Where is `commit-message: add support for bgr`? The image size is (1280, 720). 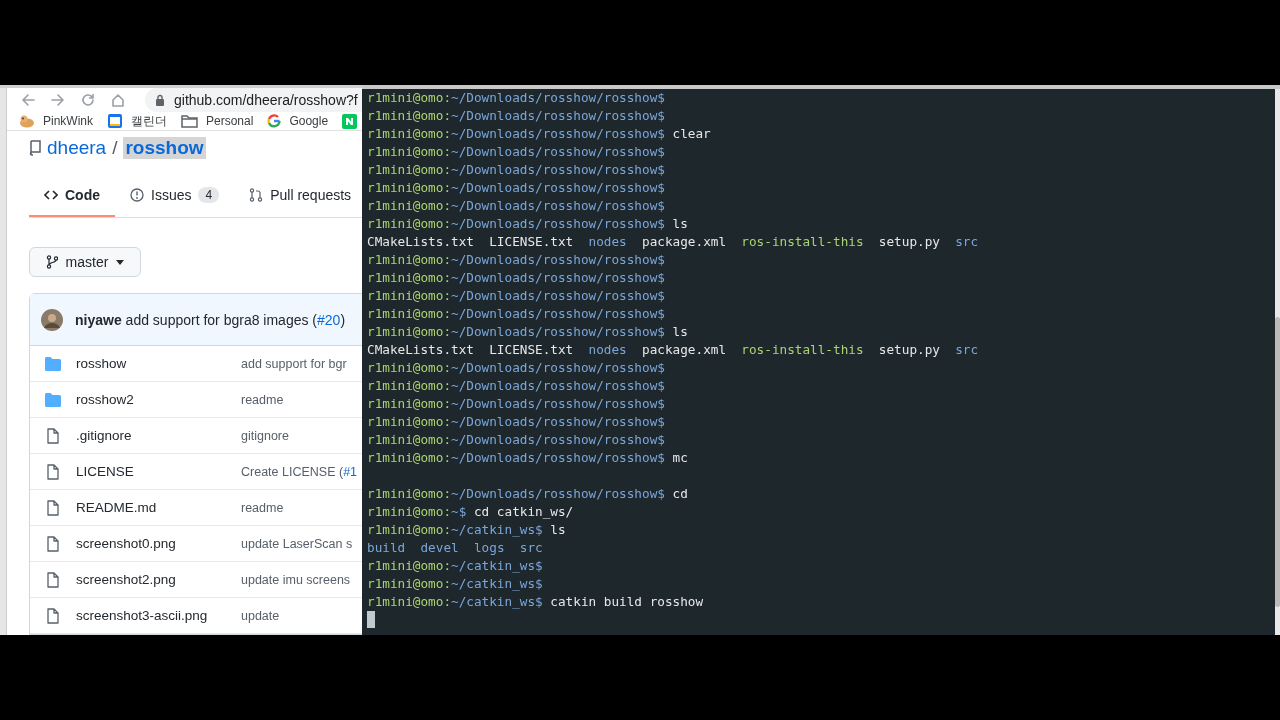 commit-message: add support for bgr is located at coordinates (294, 363).